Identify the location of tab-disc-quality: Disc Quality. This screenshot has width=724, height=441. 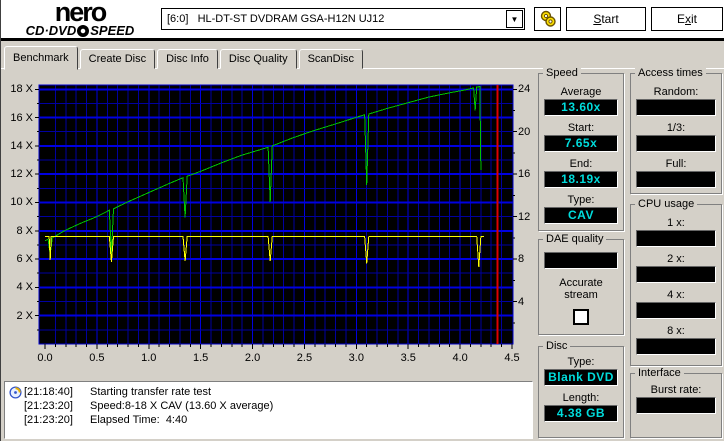
(258, 59).